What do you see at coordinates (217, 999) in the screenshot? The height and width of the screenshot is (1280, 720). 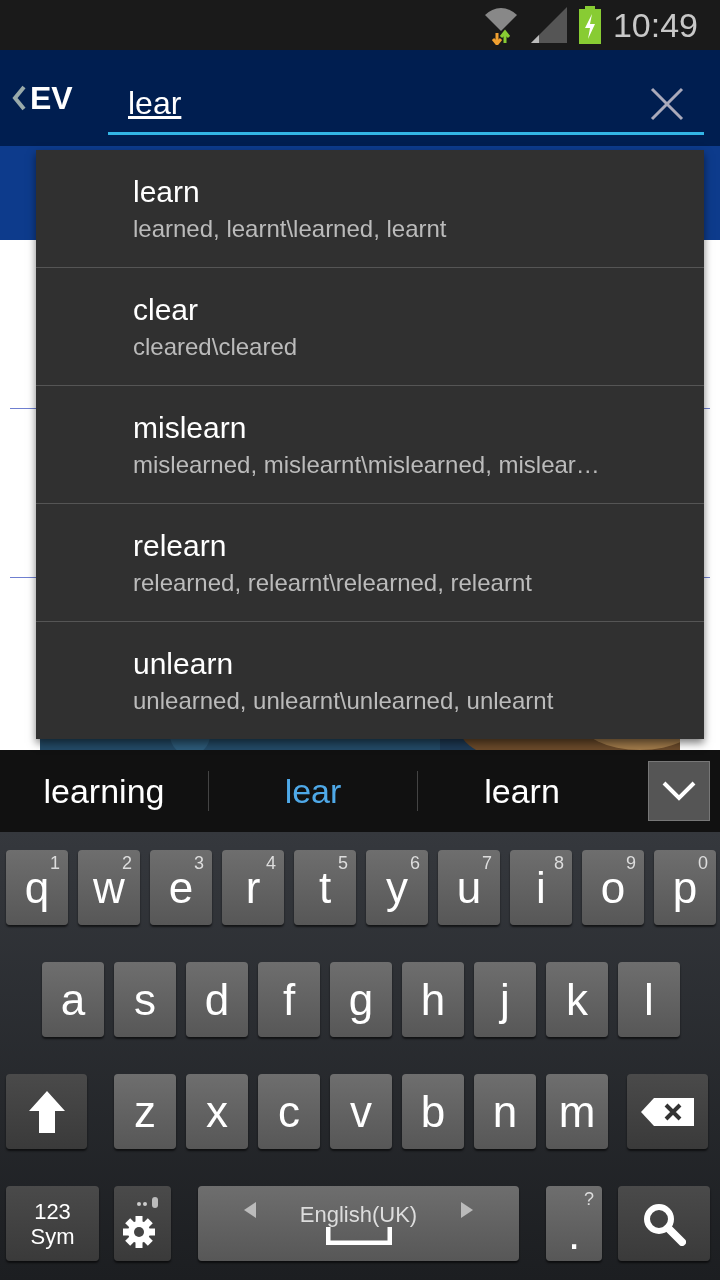 I see `keyboard-key: d` at bounding box center [217, 999].